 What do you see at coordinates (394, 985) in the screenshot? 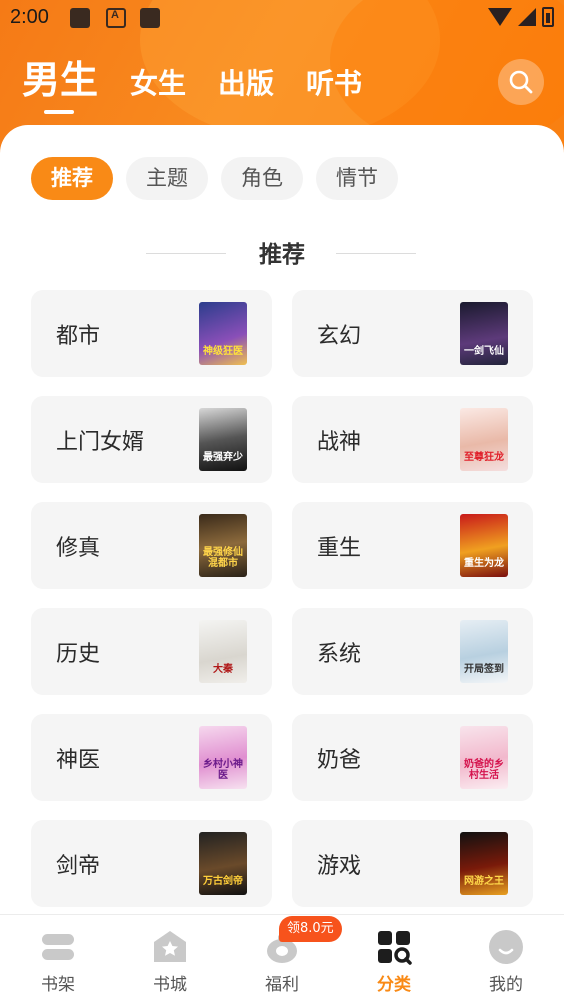
I see `nav-label: 分类` at bounding box center [394, 985].